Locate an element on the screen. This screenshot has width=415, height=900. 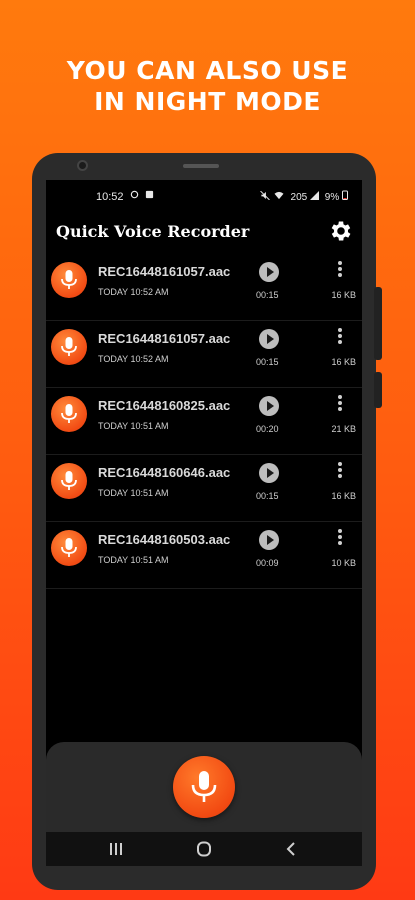
status-bar: 10:52 205 9% is located at coordinates (204, 197).